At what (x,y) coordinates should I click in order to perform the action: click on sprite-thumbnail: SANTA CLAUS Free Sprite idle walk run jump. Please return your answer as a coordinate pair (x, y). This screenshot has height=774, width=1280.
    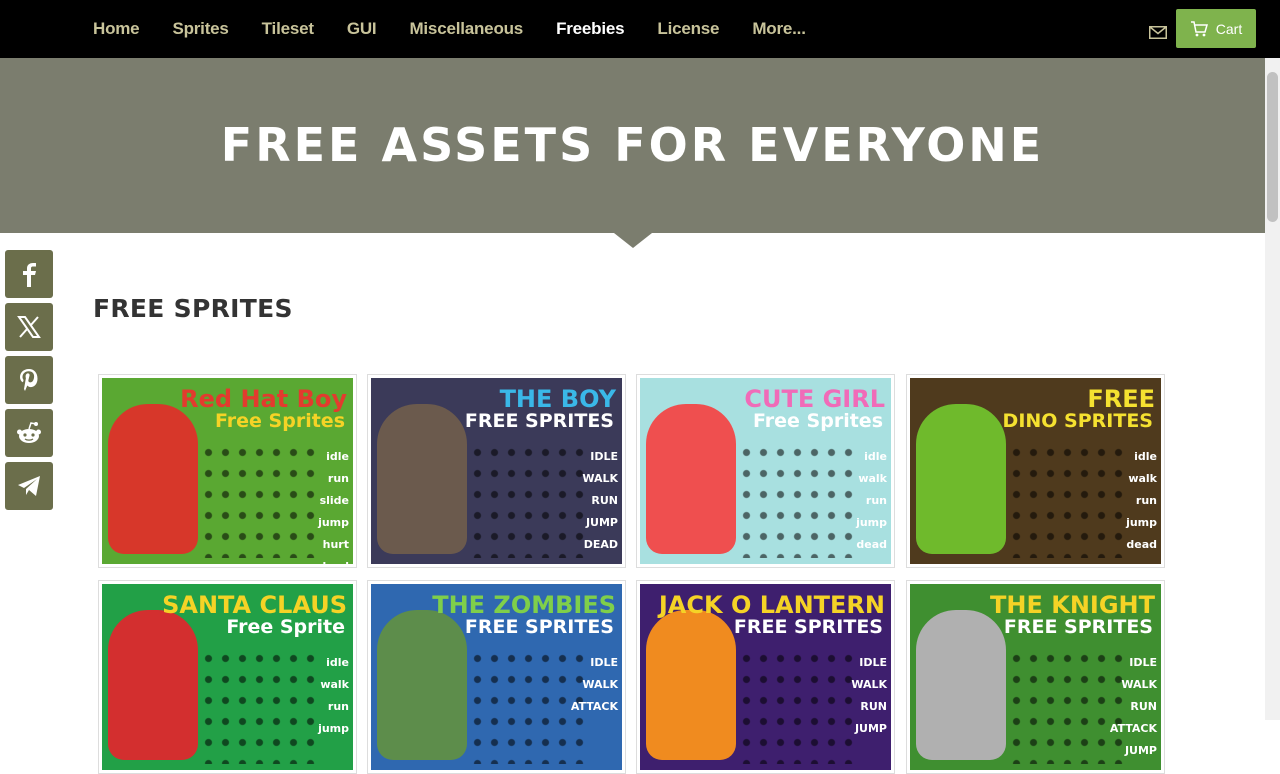
    Looking at the image, I should click on (227, 677).